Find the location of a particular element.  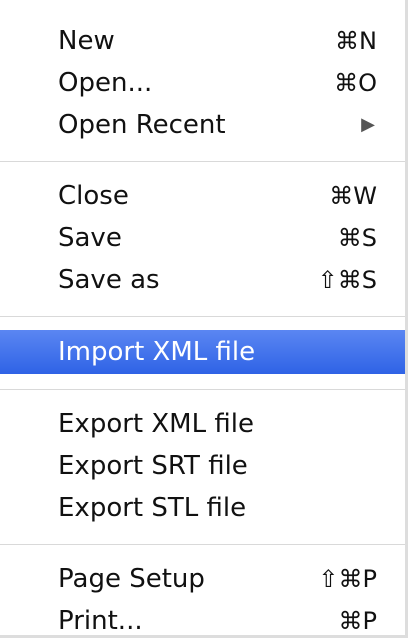

triangle-right-icon: ▶ is located at coordinates (368, 124).